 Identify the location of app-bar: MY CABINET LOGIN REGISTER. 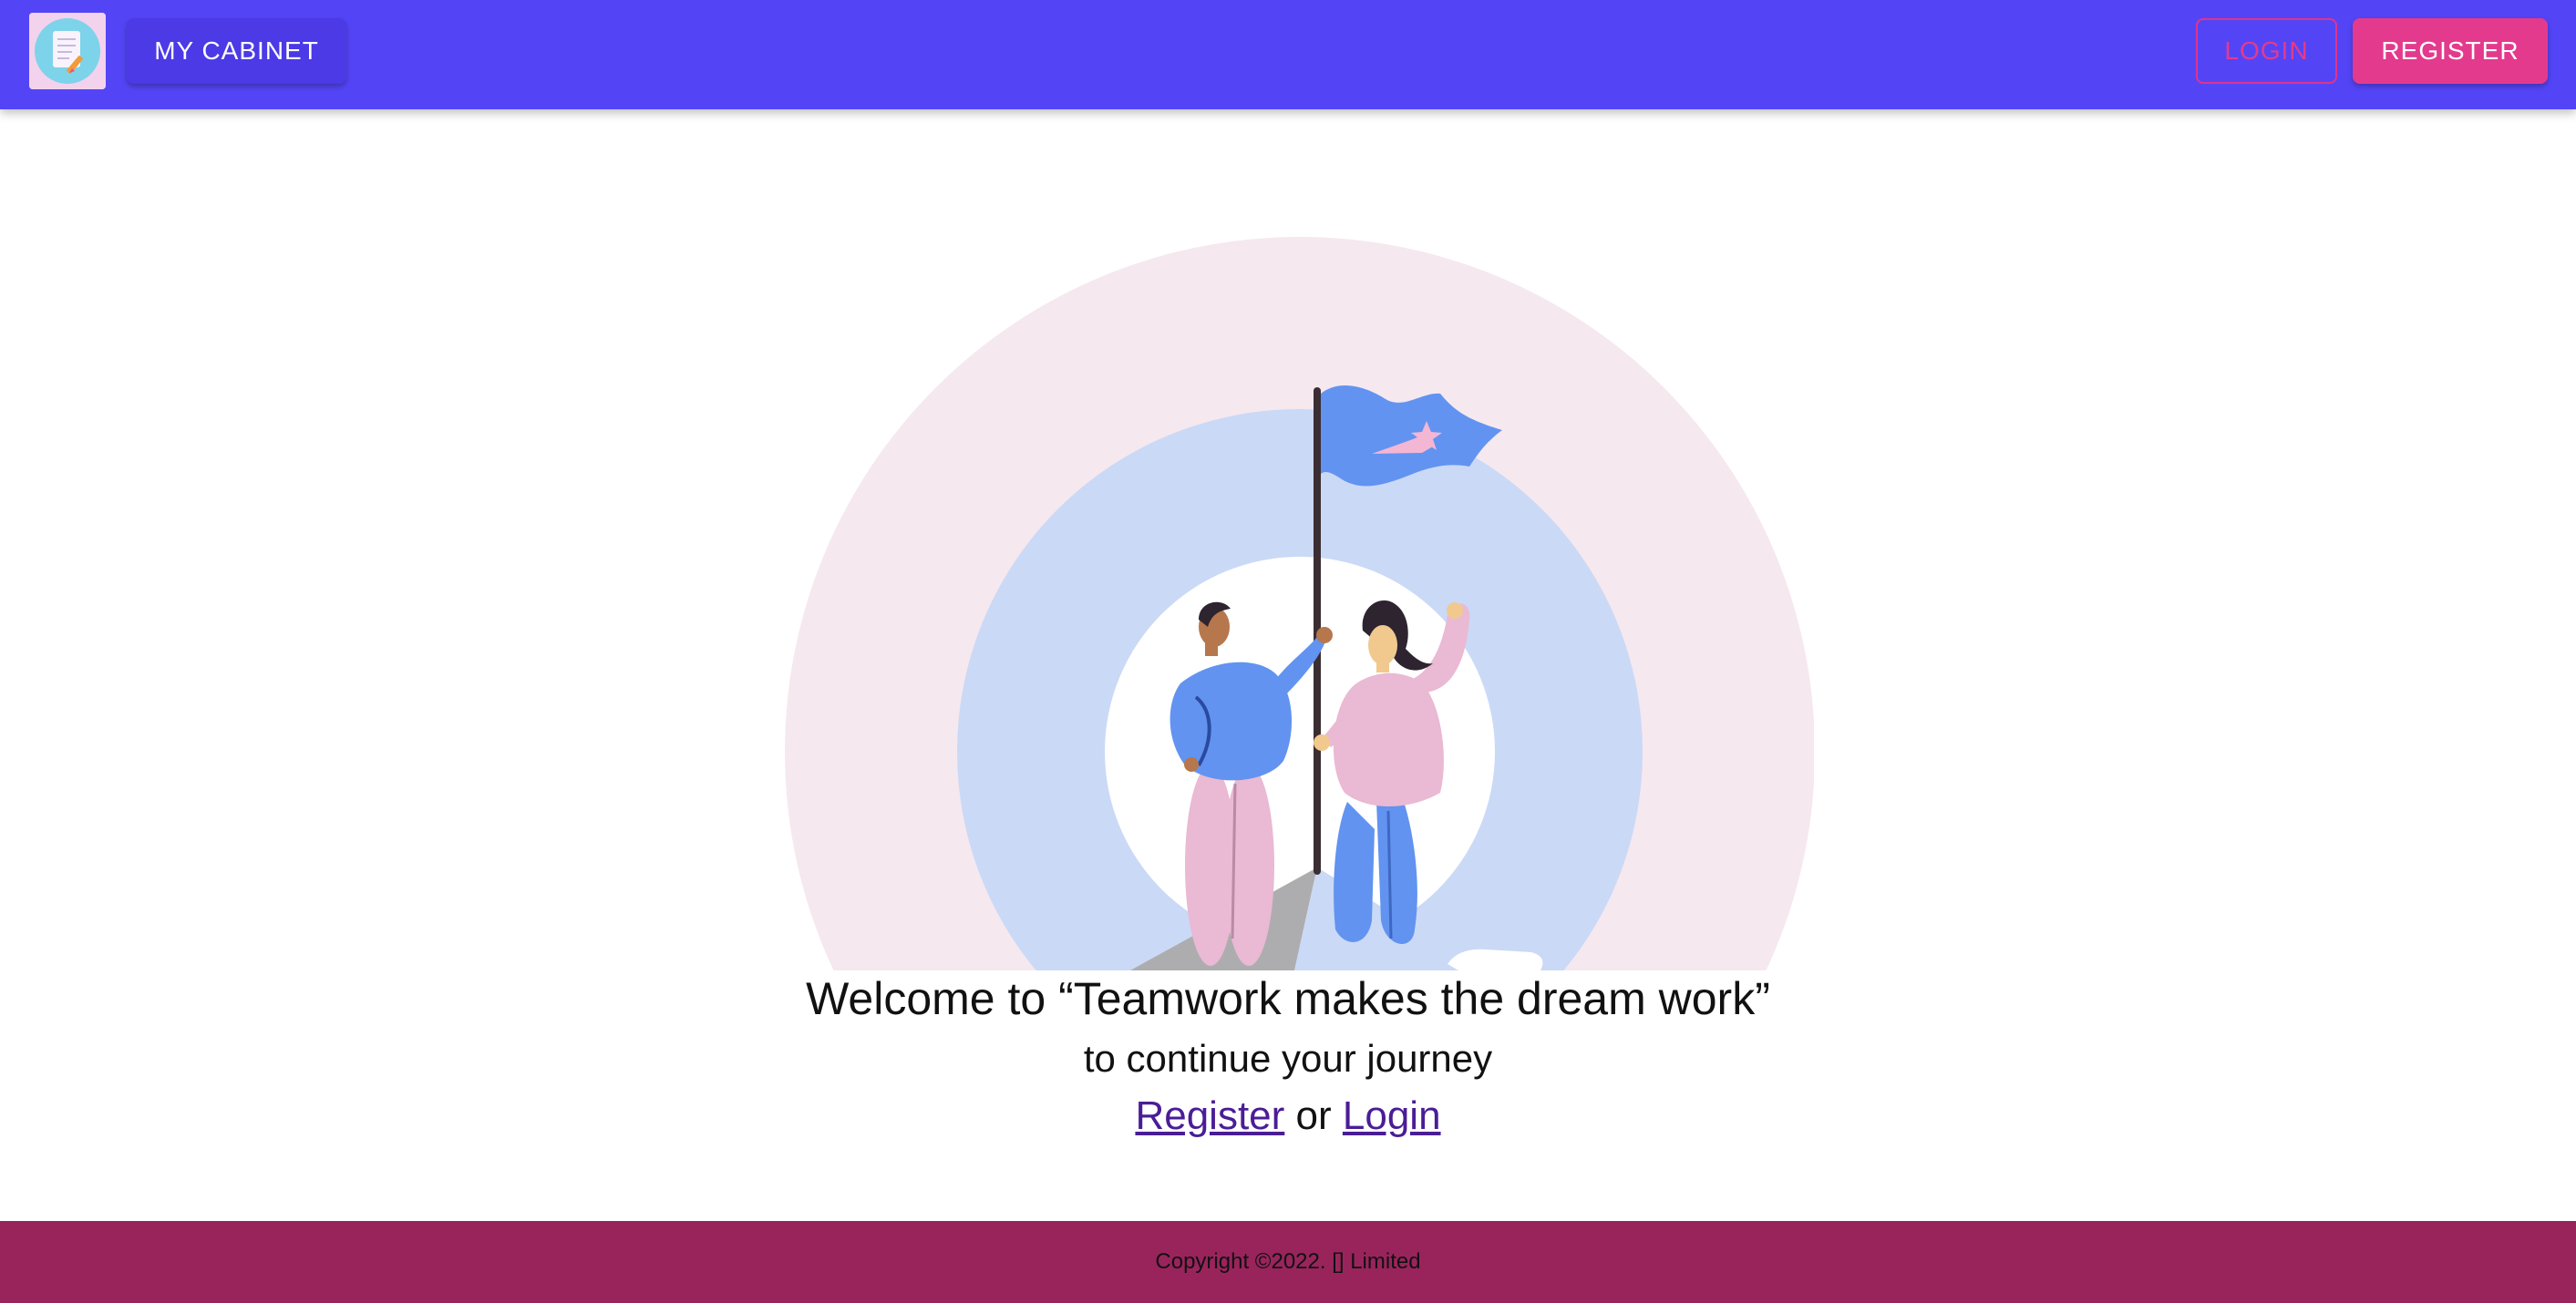
(1288, 54).